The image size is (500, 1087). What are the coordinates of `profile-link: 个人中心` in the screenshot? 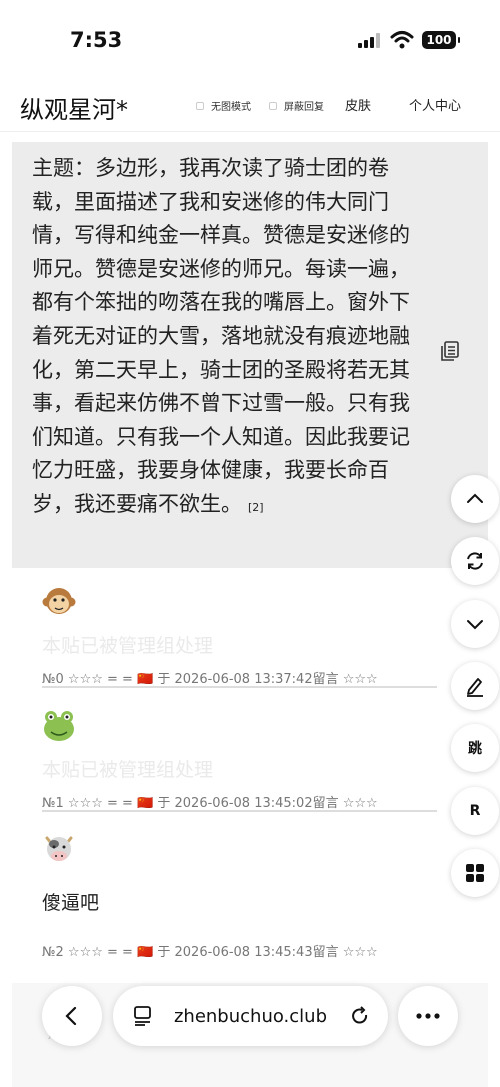 It's located at (435, 104).